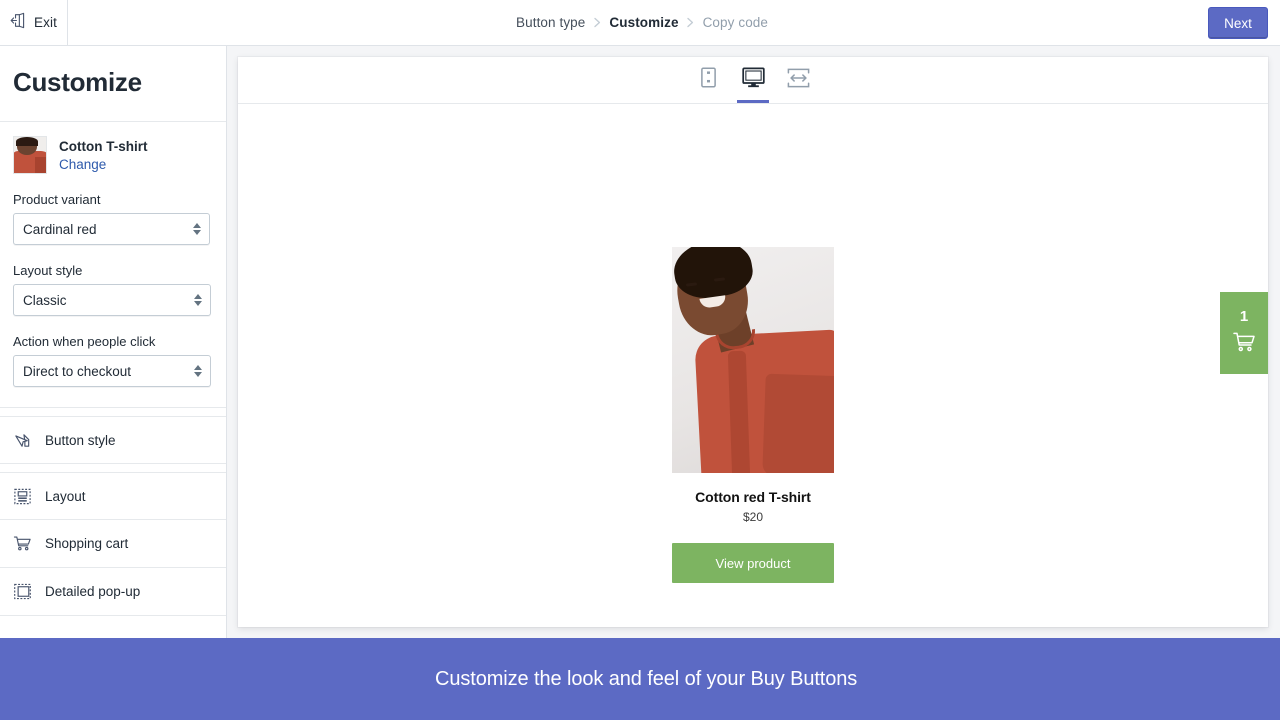 This screenshot has height=720, width=1280. I want to click on exit-button: Exit, so click(34, 22).